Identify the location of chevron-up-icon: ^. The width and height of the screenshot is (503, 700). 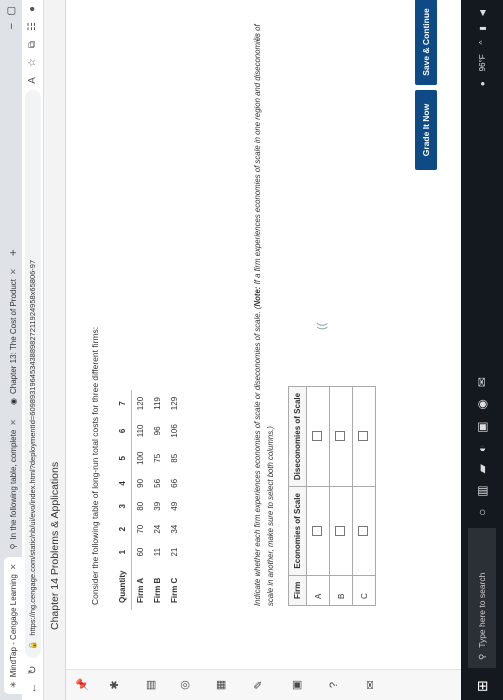
(482, 43).